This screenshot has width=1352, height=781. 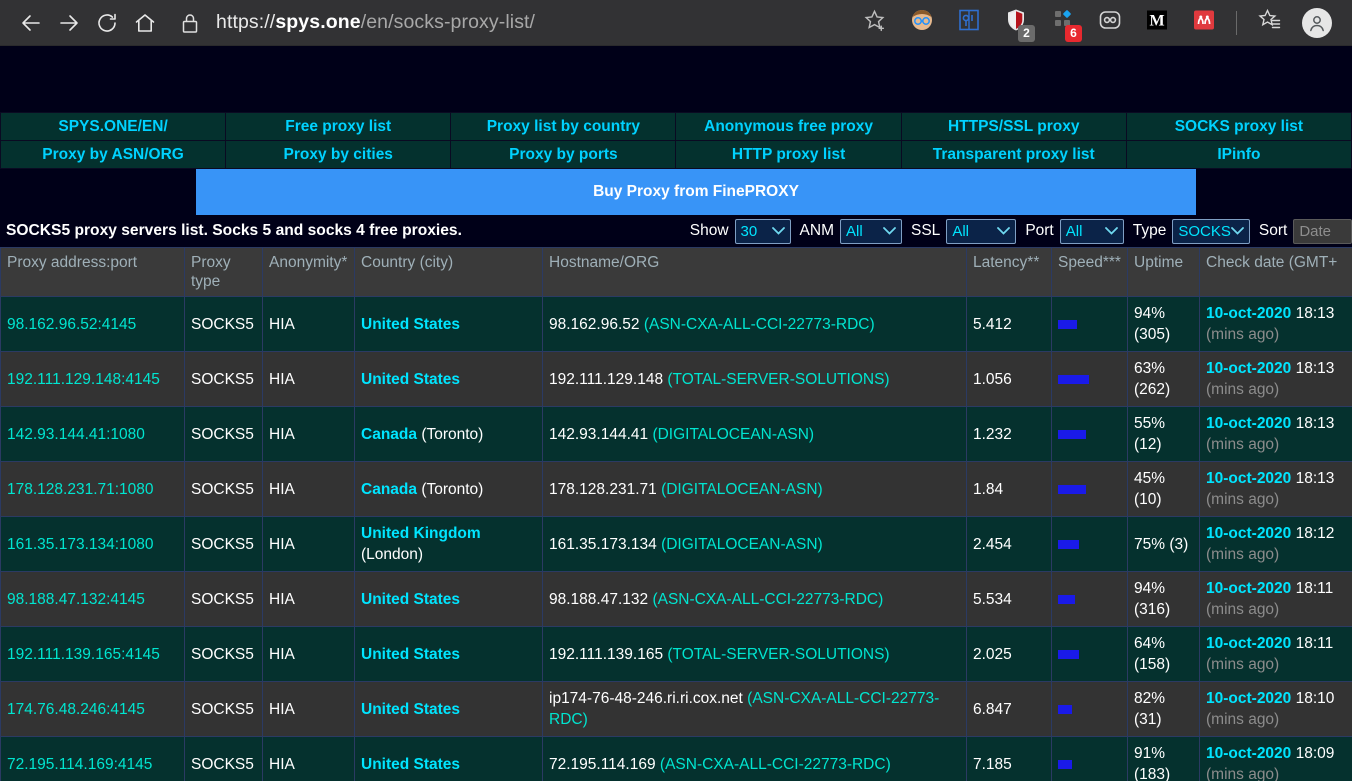 I want to click on favorite-button, so click(x=874, y=23).